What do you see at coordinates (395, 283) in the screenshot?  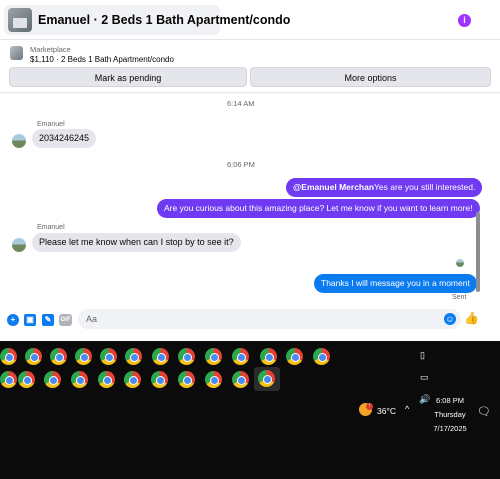 I see `outgoing-message: Thanks I will message you in a moment` at bounding box center [395, 283].